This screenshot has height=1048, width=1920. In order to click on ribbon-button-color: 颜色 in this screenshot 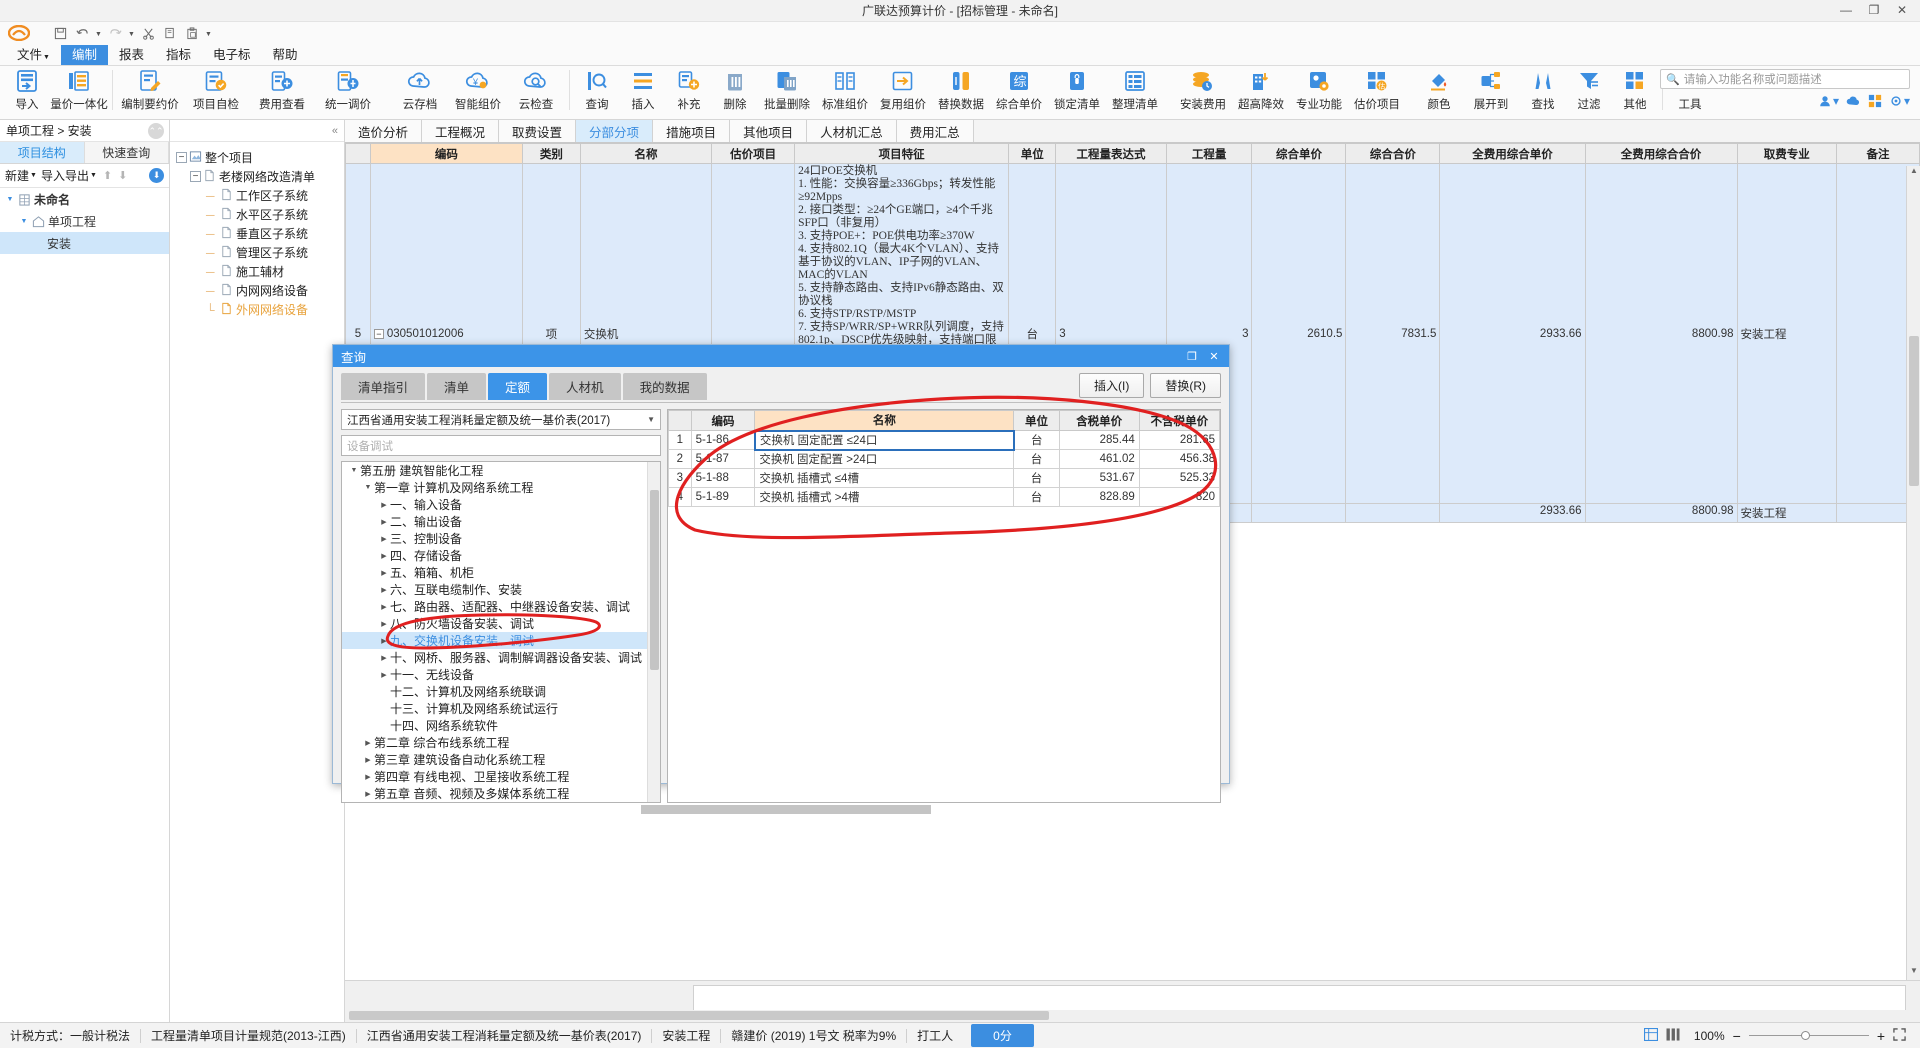, I will do `click(1439, 92)`.